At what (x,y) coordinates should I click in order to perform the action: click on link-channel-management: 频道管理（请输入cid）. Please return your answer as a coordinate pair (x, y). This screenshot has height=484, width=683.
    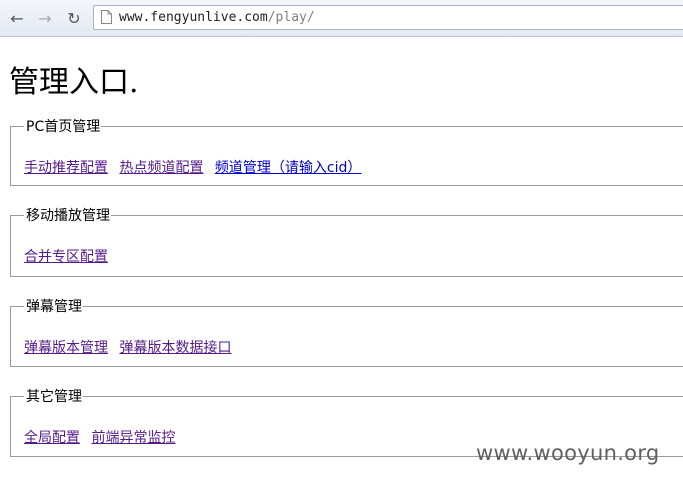
    Looking at the image, I should click on (288, 168).